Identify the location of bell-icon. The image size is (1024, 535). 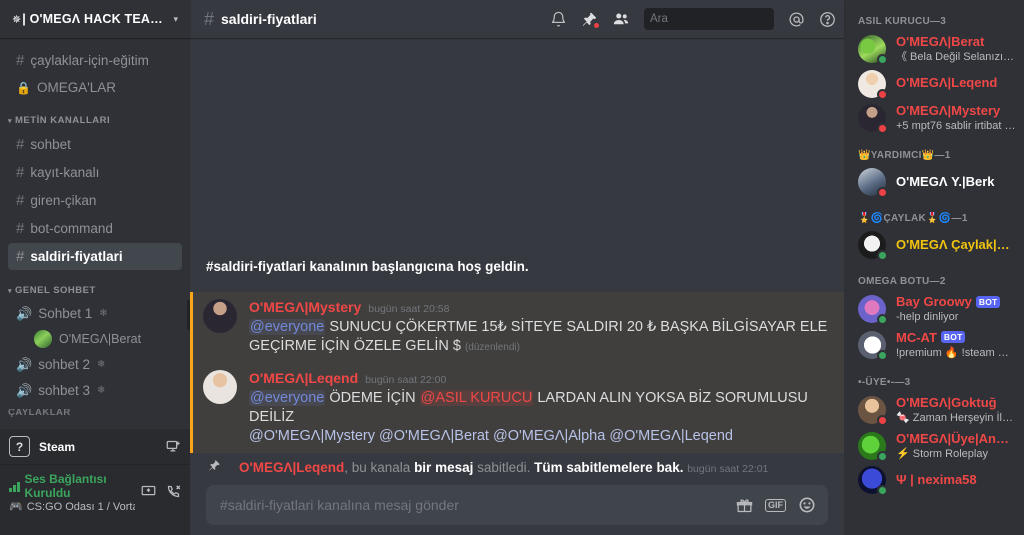
(558, 19).